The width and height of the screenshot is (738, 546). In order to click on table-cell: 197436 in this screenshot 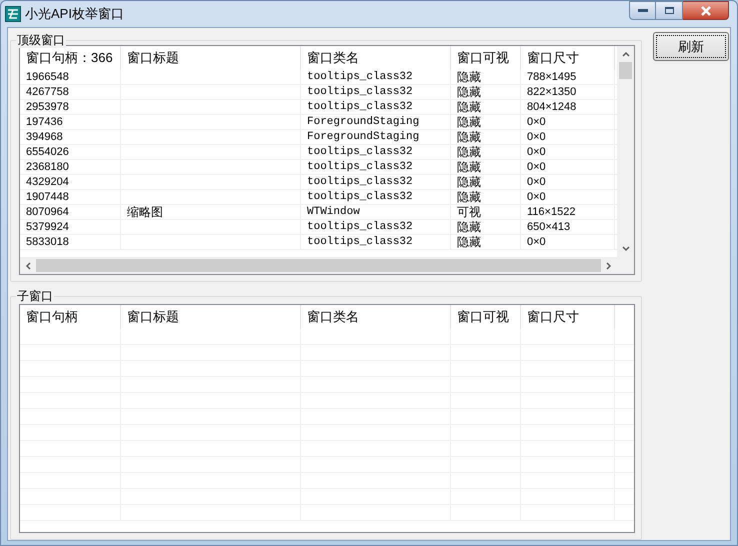, I will do `click(44, 122)`.